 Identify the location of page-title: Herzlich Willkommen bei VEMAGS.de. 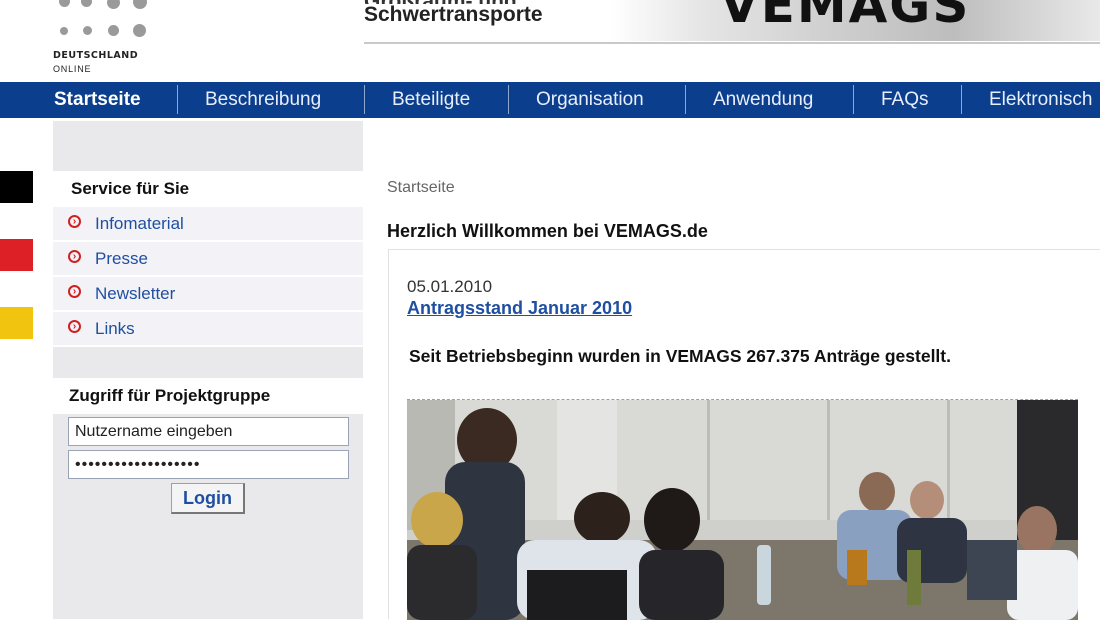
(547, 231).